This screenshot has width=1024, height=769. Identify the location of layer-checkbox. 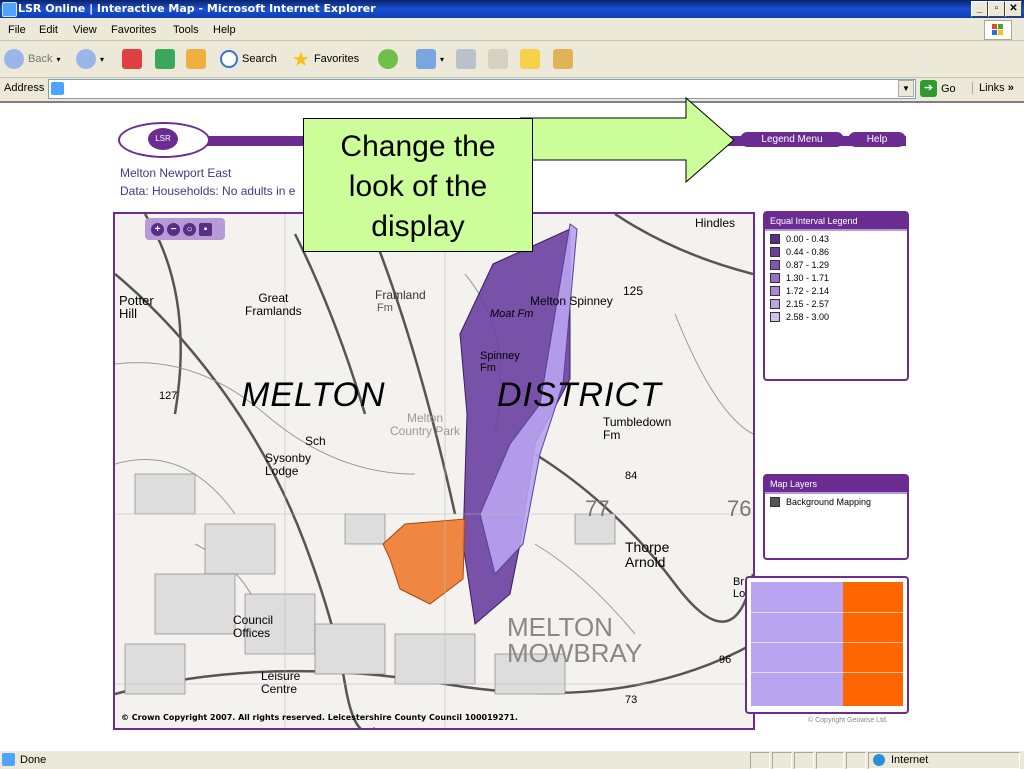
(775, 502).